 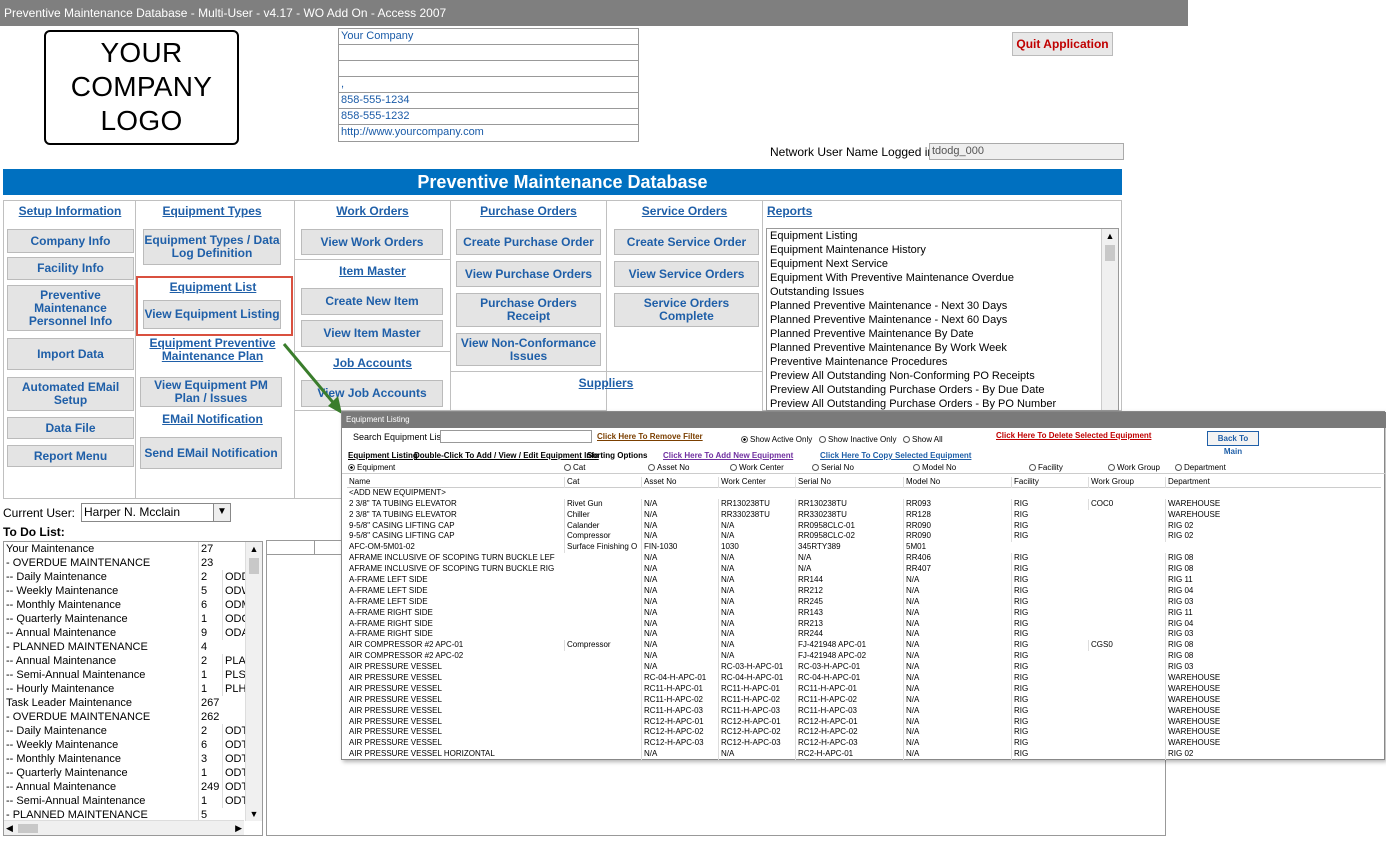 What do you see at coordinates (942, 362) in the screenshot?
I see `report-item: Preventive Maintenance Procedures` at bounding box center [942, 362].